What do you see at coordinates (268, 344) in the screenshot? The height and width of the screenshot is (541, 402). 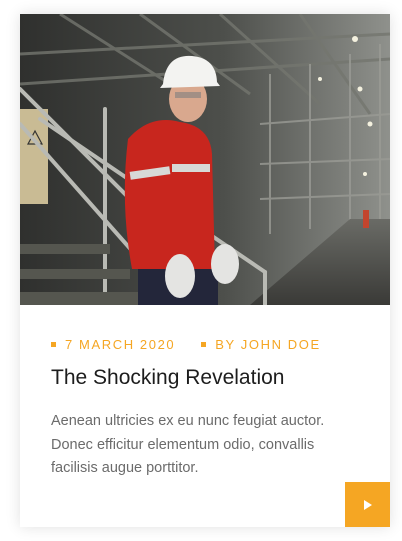 I see `post-author-label: BY JOHN DOE` at bounding box center [268, 344].